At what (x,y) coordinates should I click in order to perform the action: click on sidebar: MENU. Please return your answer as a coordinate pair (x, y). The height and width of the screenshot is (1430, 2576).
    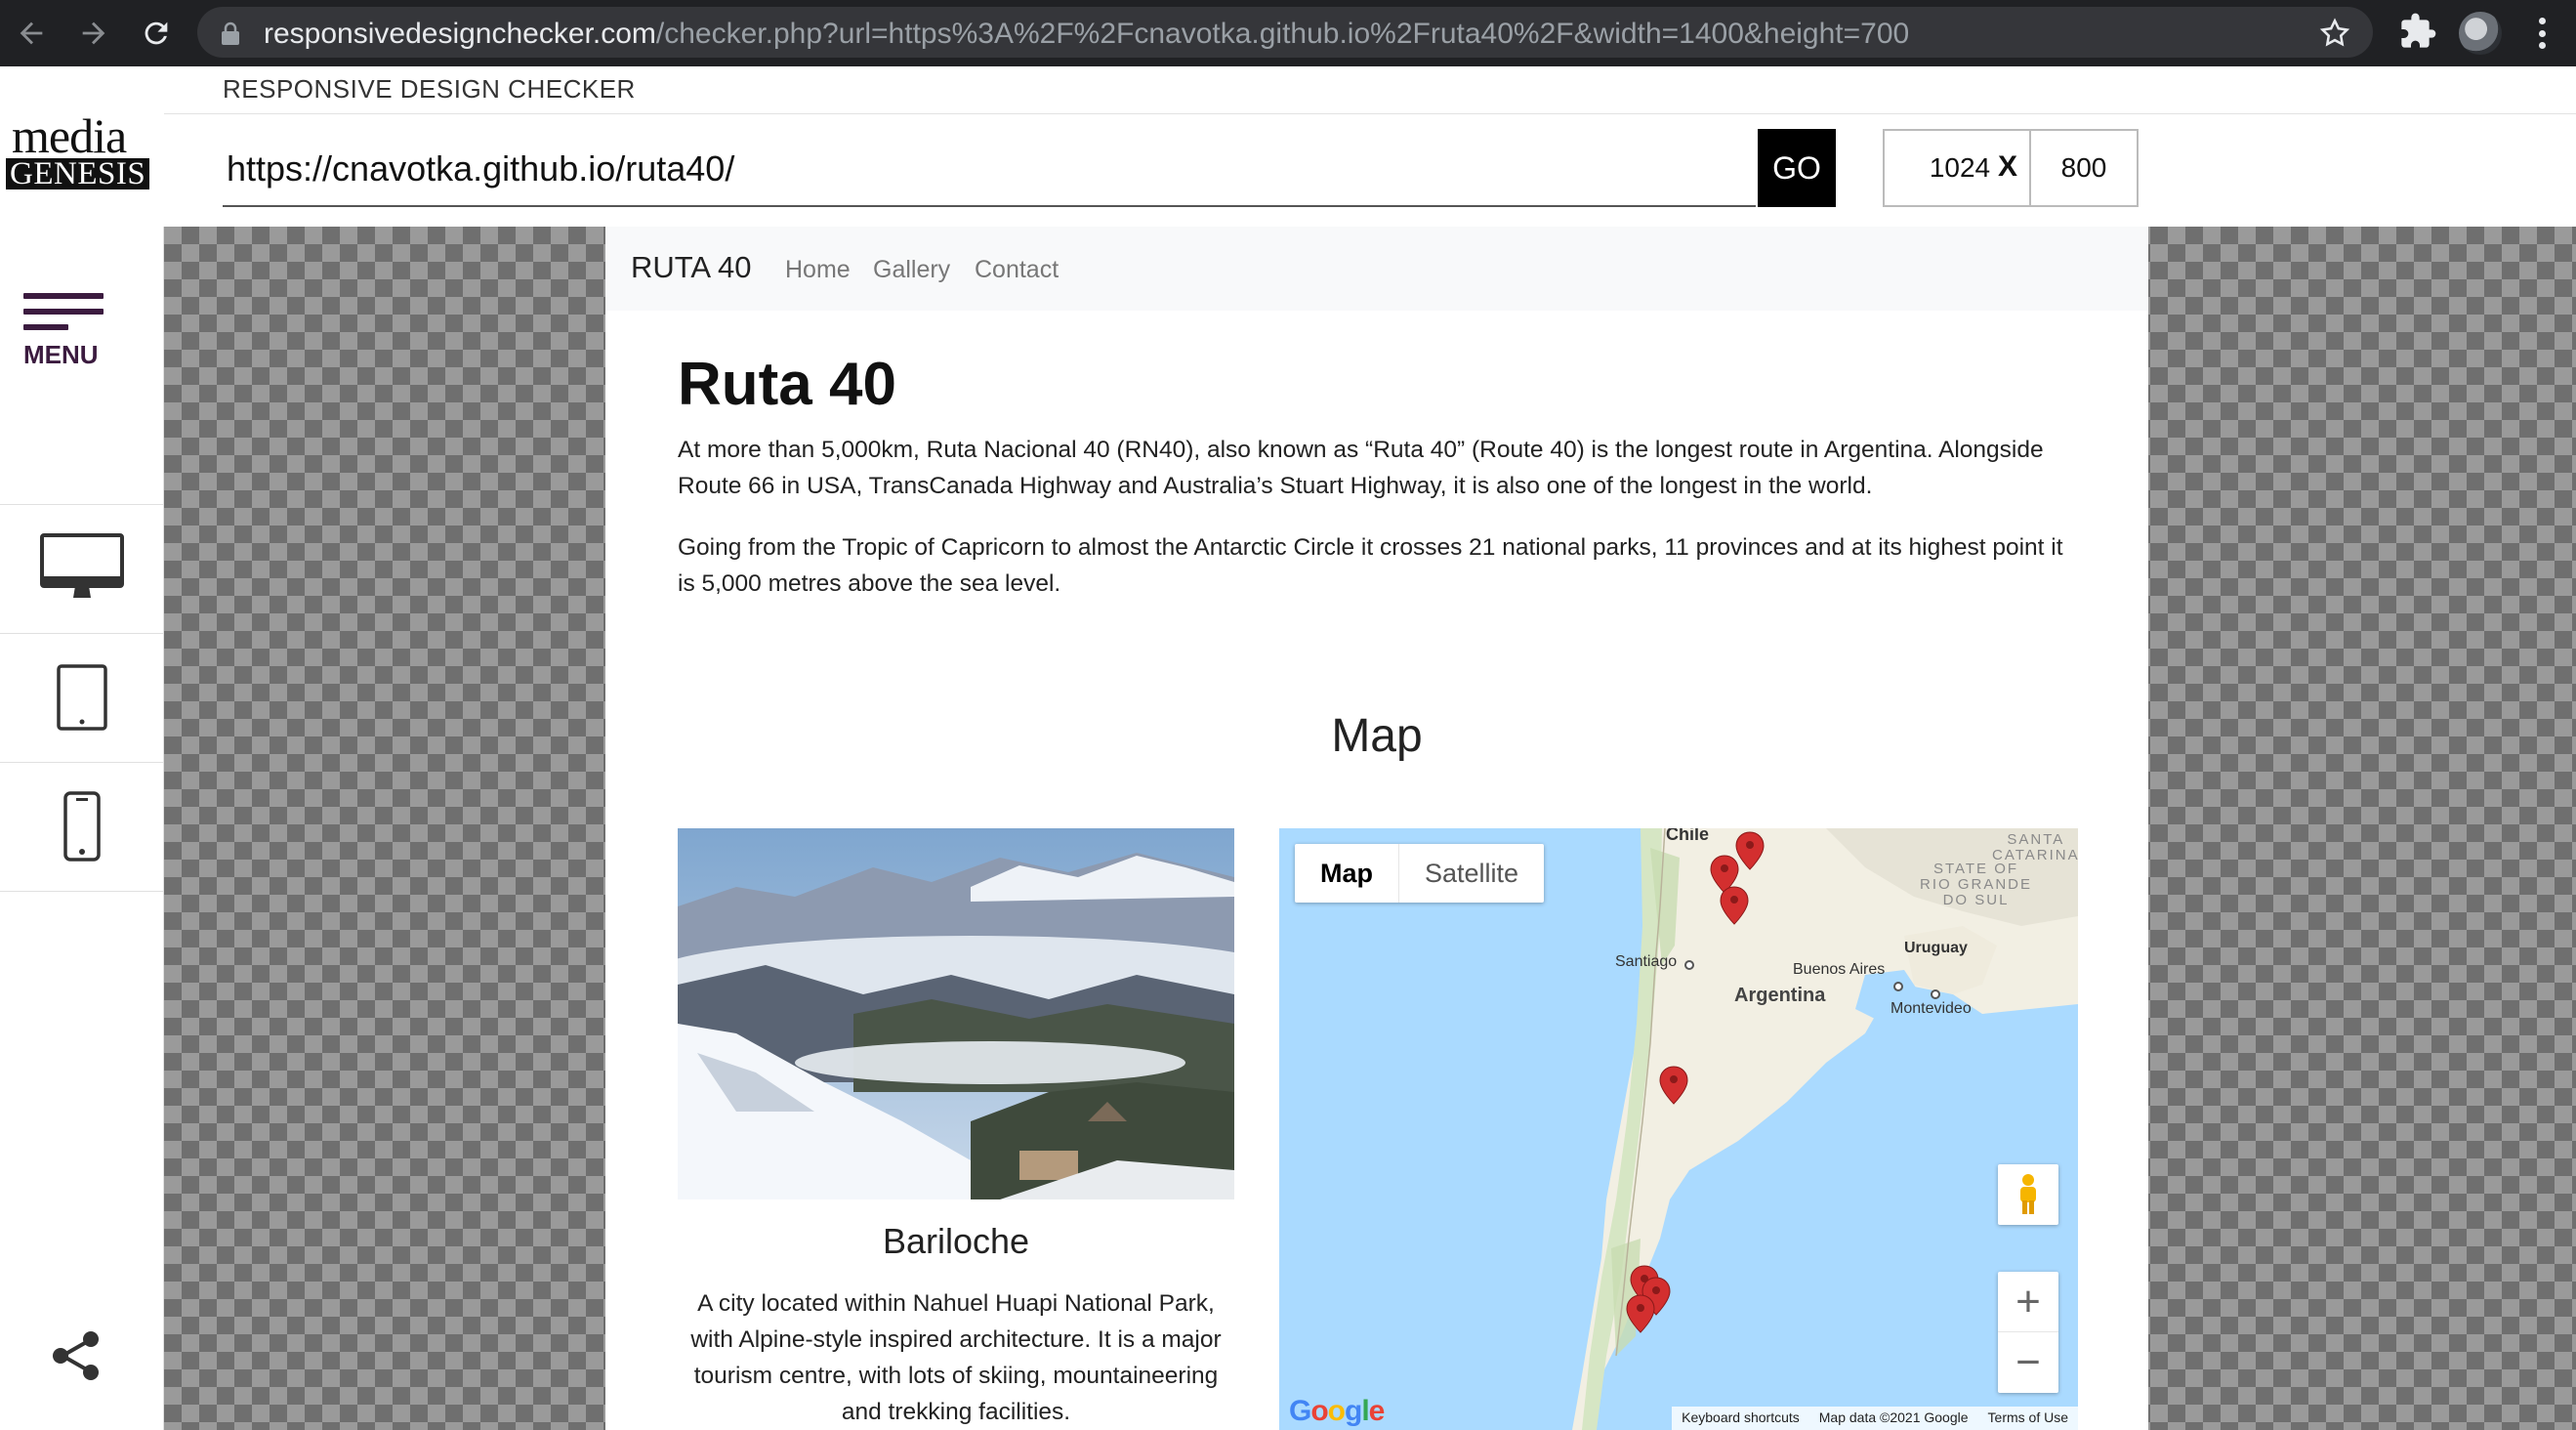
    Looking at the image, I should click on (82, 829).